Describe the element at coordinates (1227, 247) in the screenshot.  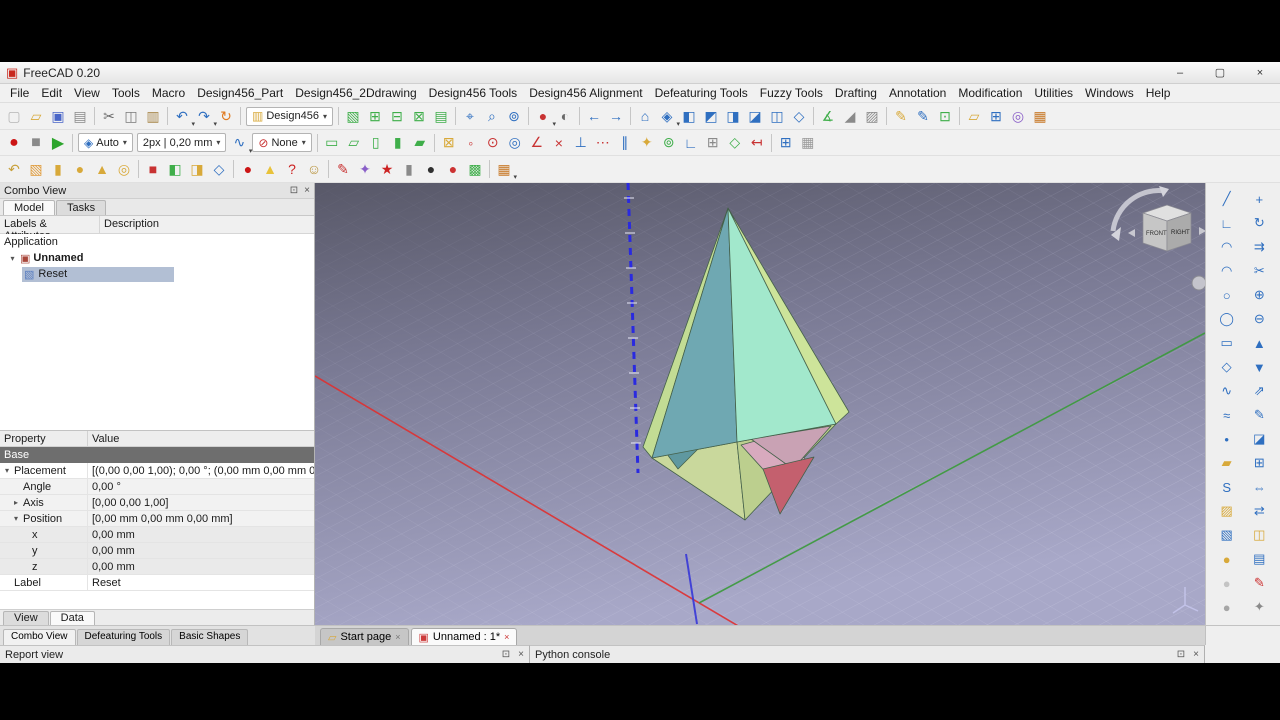
I see `draft-fillet: ◠` at that location.